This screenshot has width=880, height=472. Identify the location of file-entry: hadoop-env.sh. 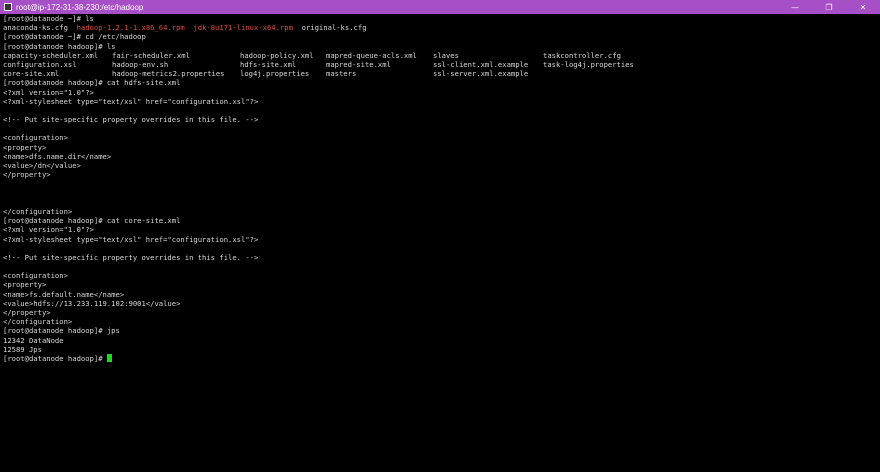
(140, 64).